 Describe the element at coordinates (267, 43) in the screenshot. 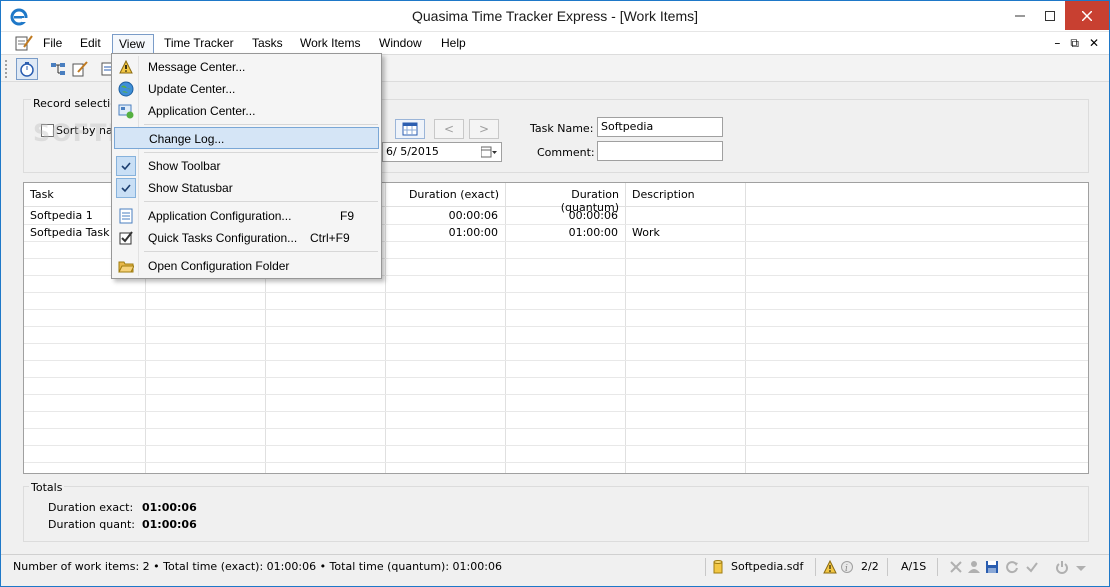

I see `menu-tasks: Tasks` at that location.